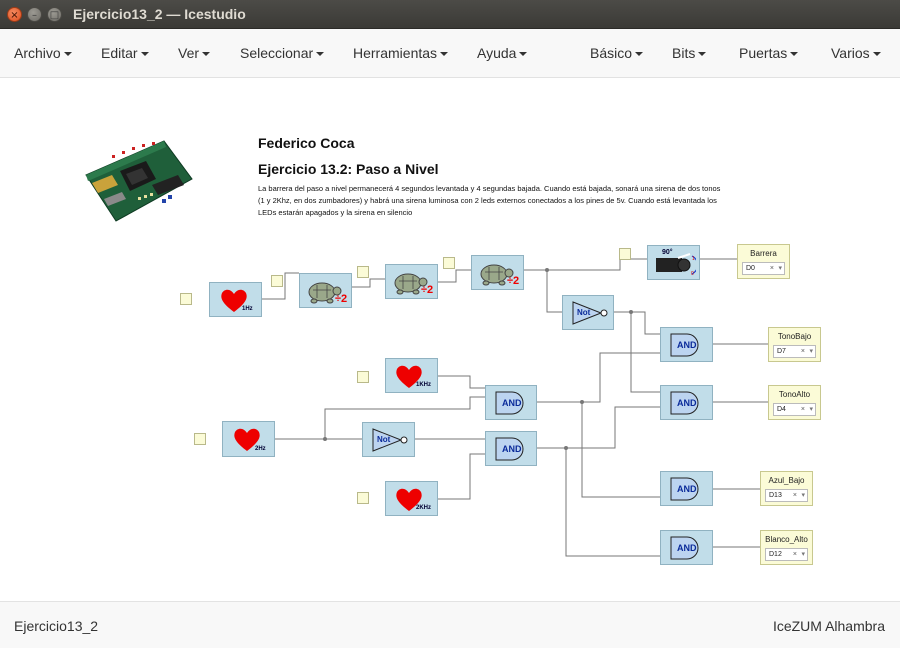 This screenshot has height=648, width=900. I want to click on output-blanco-alto: Blanco_Alto D12 × ▾, so click(786, 547).